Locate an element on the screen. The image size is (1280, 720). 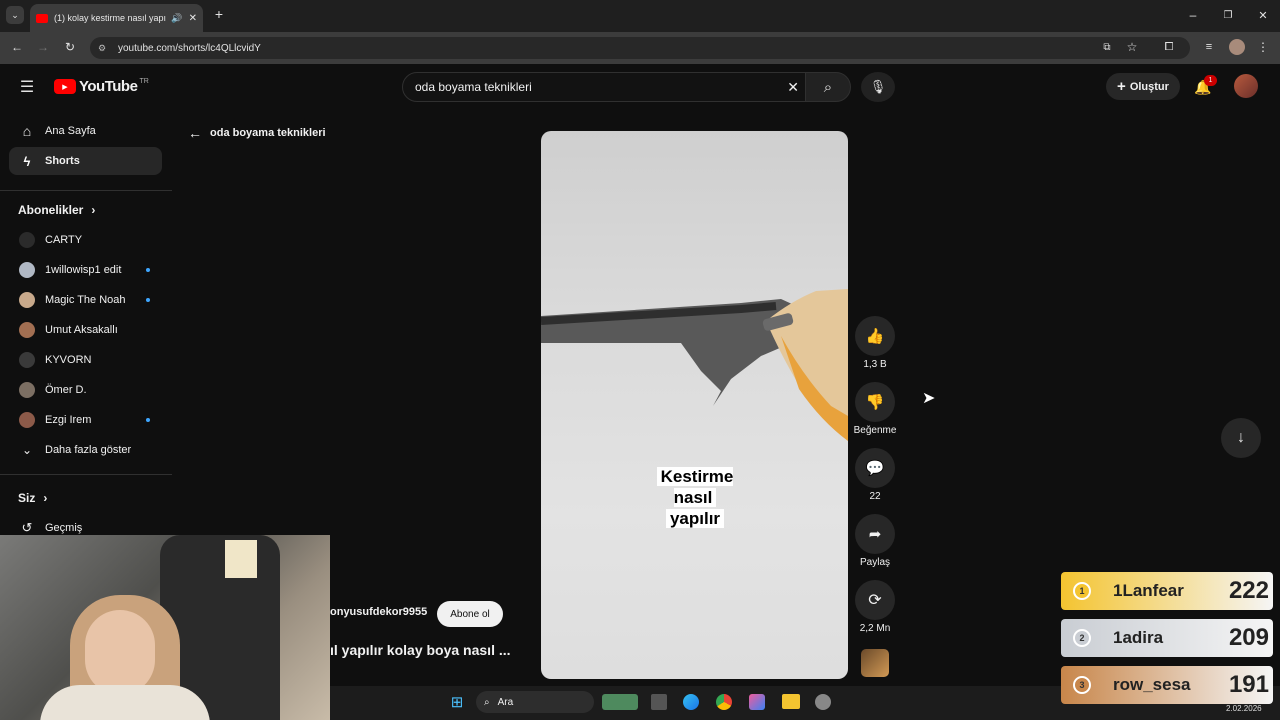
arrow-left-icon: ← is located at coordinates (195, 133).